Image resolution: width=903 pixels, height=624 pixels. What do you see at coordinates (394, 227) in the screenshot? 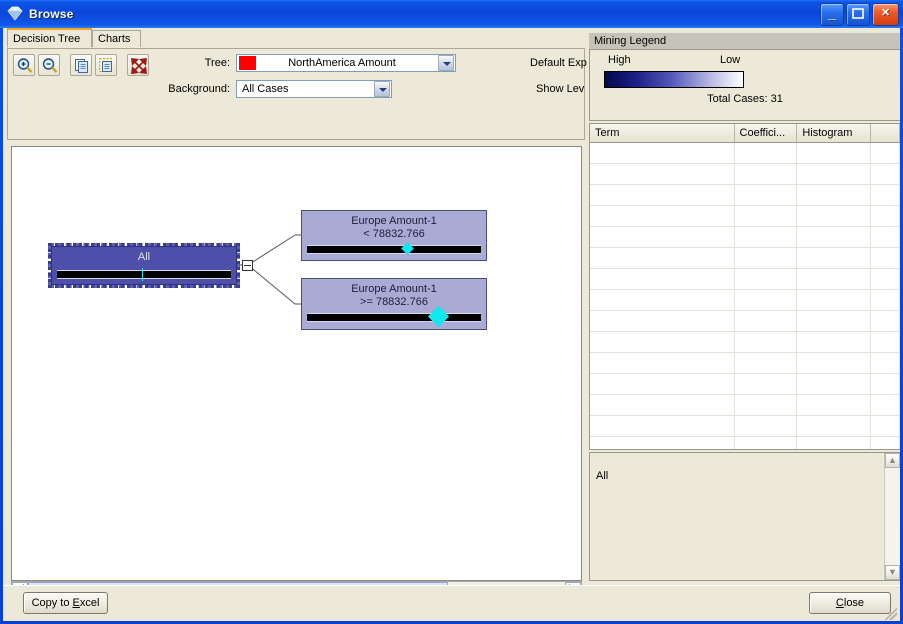
I see `tree-node-child-1-label: Europe Amount-1 < 78832.766` at bounding box center [394, 227].